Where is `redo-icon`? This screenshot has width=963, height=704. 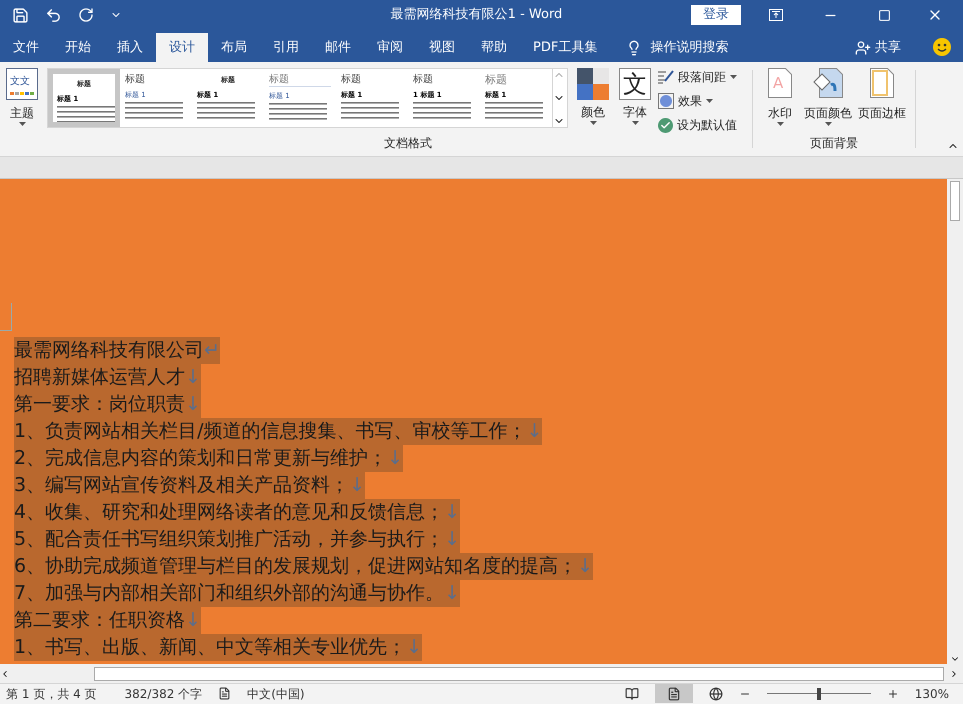 redo-icon is located at coordinates (86, 15).